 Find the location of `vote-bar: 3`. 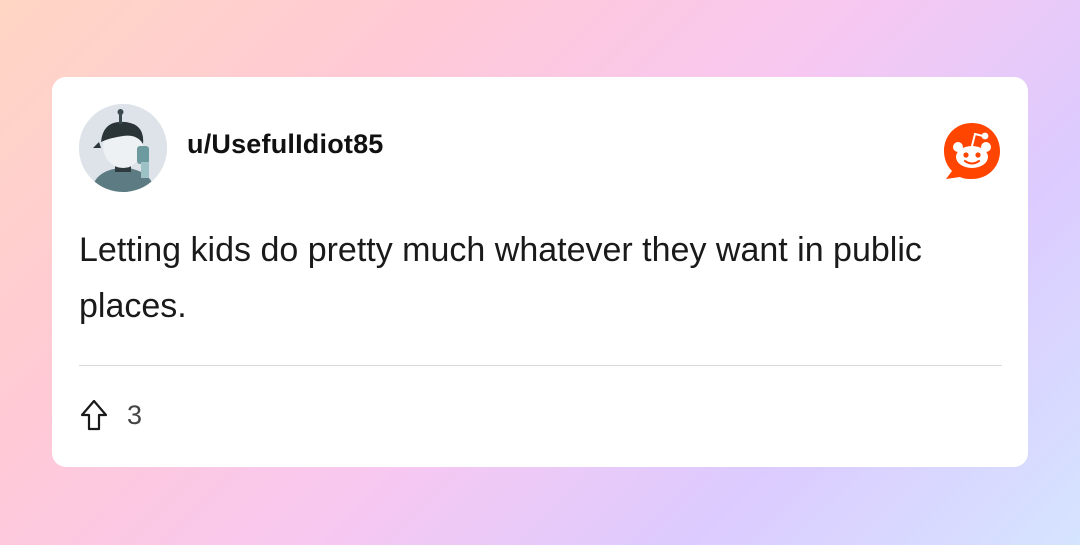

vote-bar: 3 is located at coordinates (110, 415).